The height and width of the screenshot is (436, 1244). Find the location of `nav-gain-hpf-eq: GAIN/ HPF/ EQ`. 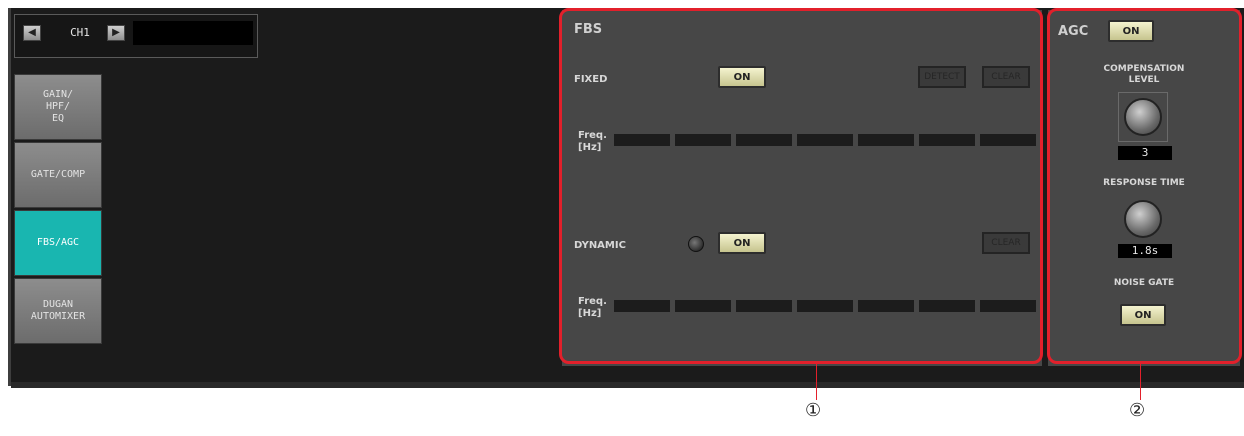

nav-gain-hpf-eq: GAIN/ HPF/ EQ is located at coordinates (58, 107).